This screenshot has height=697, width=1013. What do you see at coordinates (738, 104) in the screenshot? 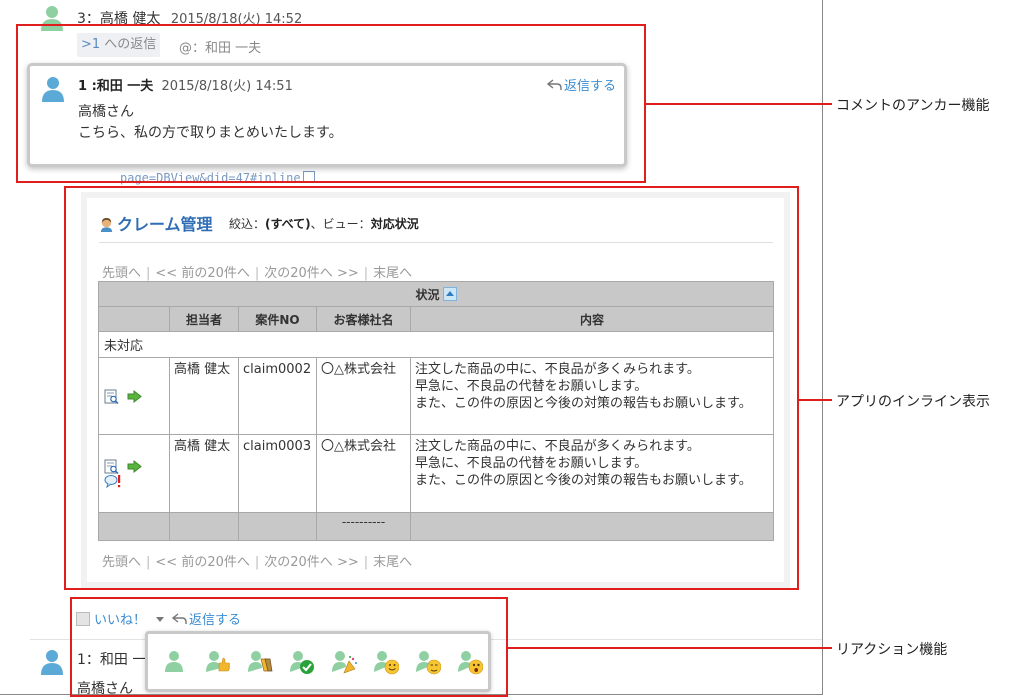
I see `anchor-leader-line` at bounding box center [738, 104].